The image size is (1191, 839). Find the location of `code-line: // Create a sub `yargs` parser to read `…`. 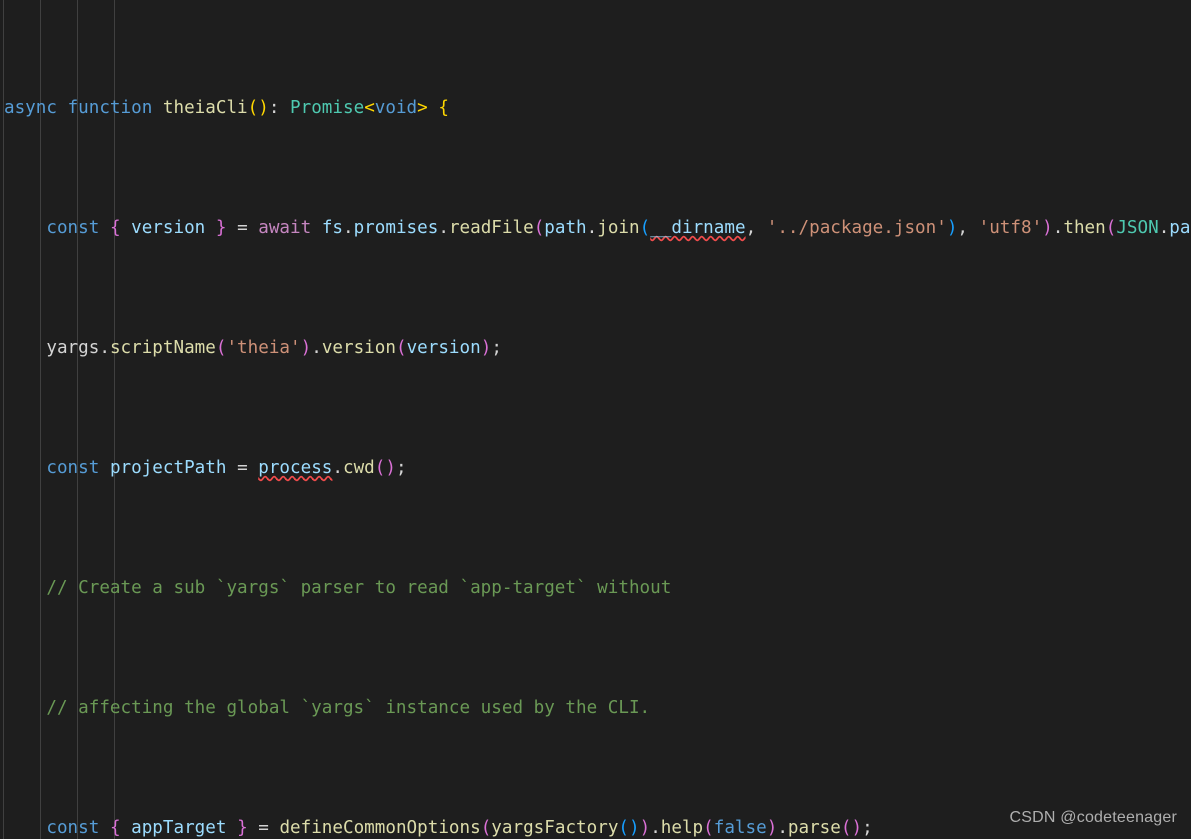

code-line: // Create a sub `yargs` parser to read `… is located at coordinates (595, 588).